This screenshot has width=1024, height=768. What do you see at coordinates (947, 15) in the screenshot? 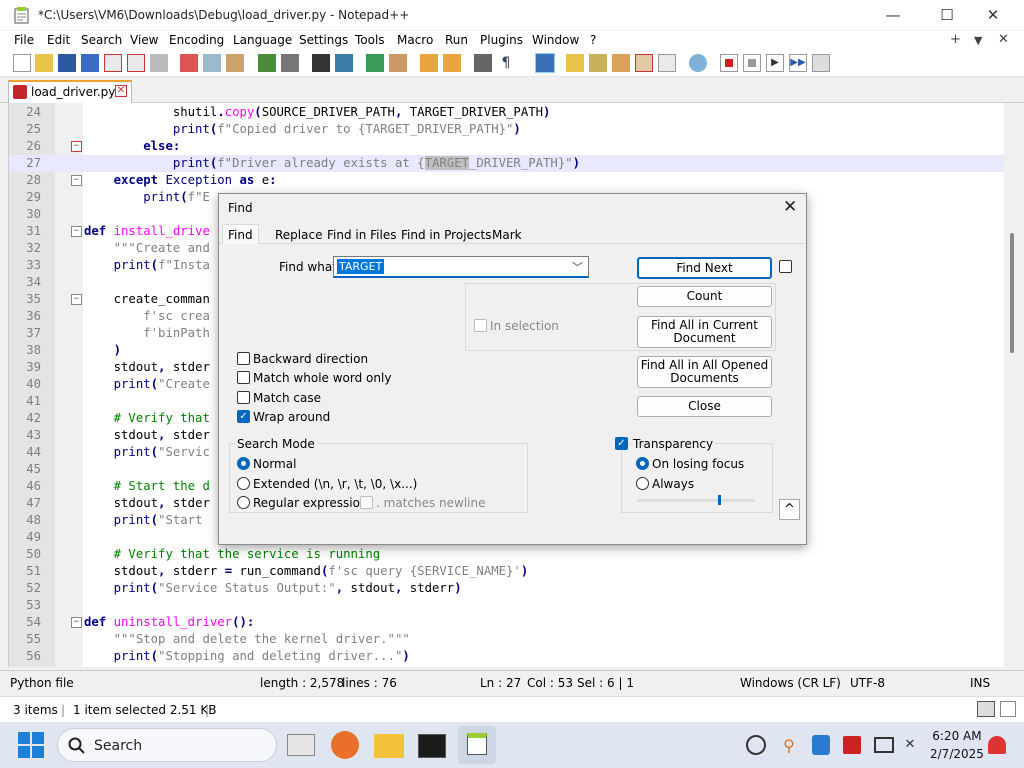
I see `maximize-button: ☐` at bounding box center [947, 15].